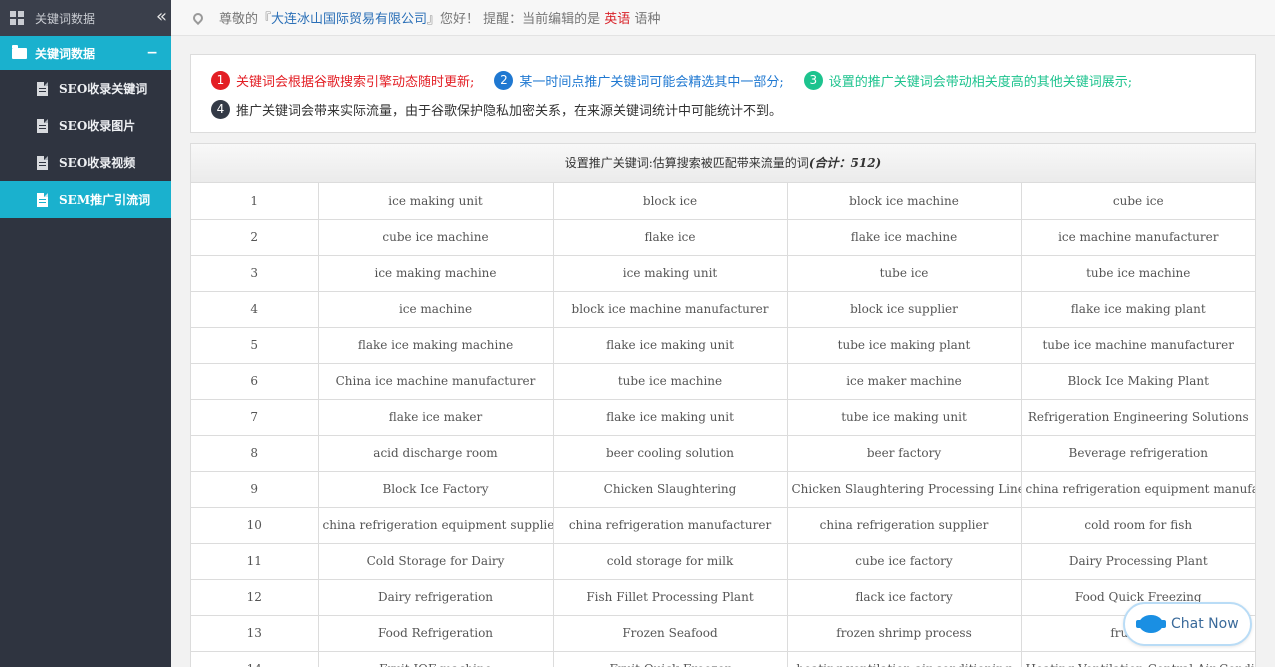 This screenshot has height=667, width=1275. Describe the element at coordinates (436, 345) in the screenshot. I see `keyword-cell: flake ice making machine` at that location.